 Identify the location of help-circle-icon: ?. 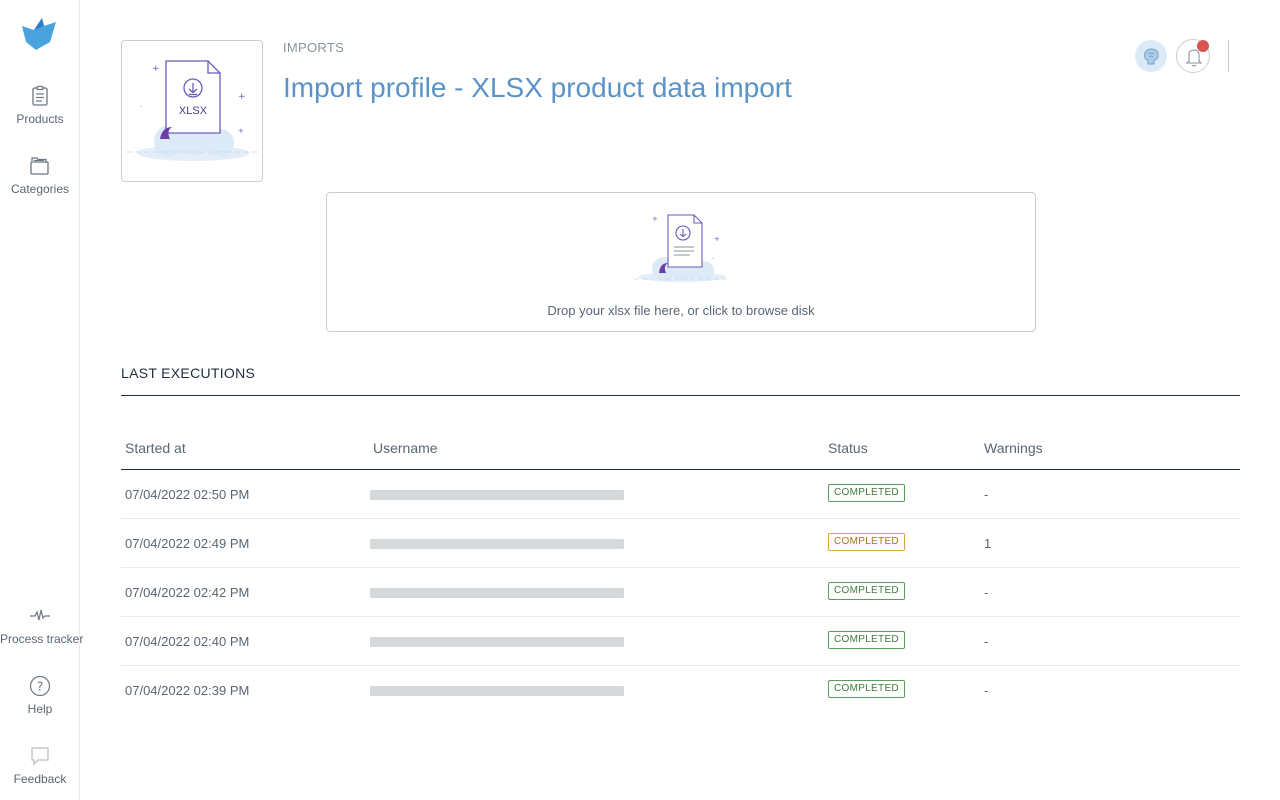
(40, 686).